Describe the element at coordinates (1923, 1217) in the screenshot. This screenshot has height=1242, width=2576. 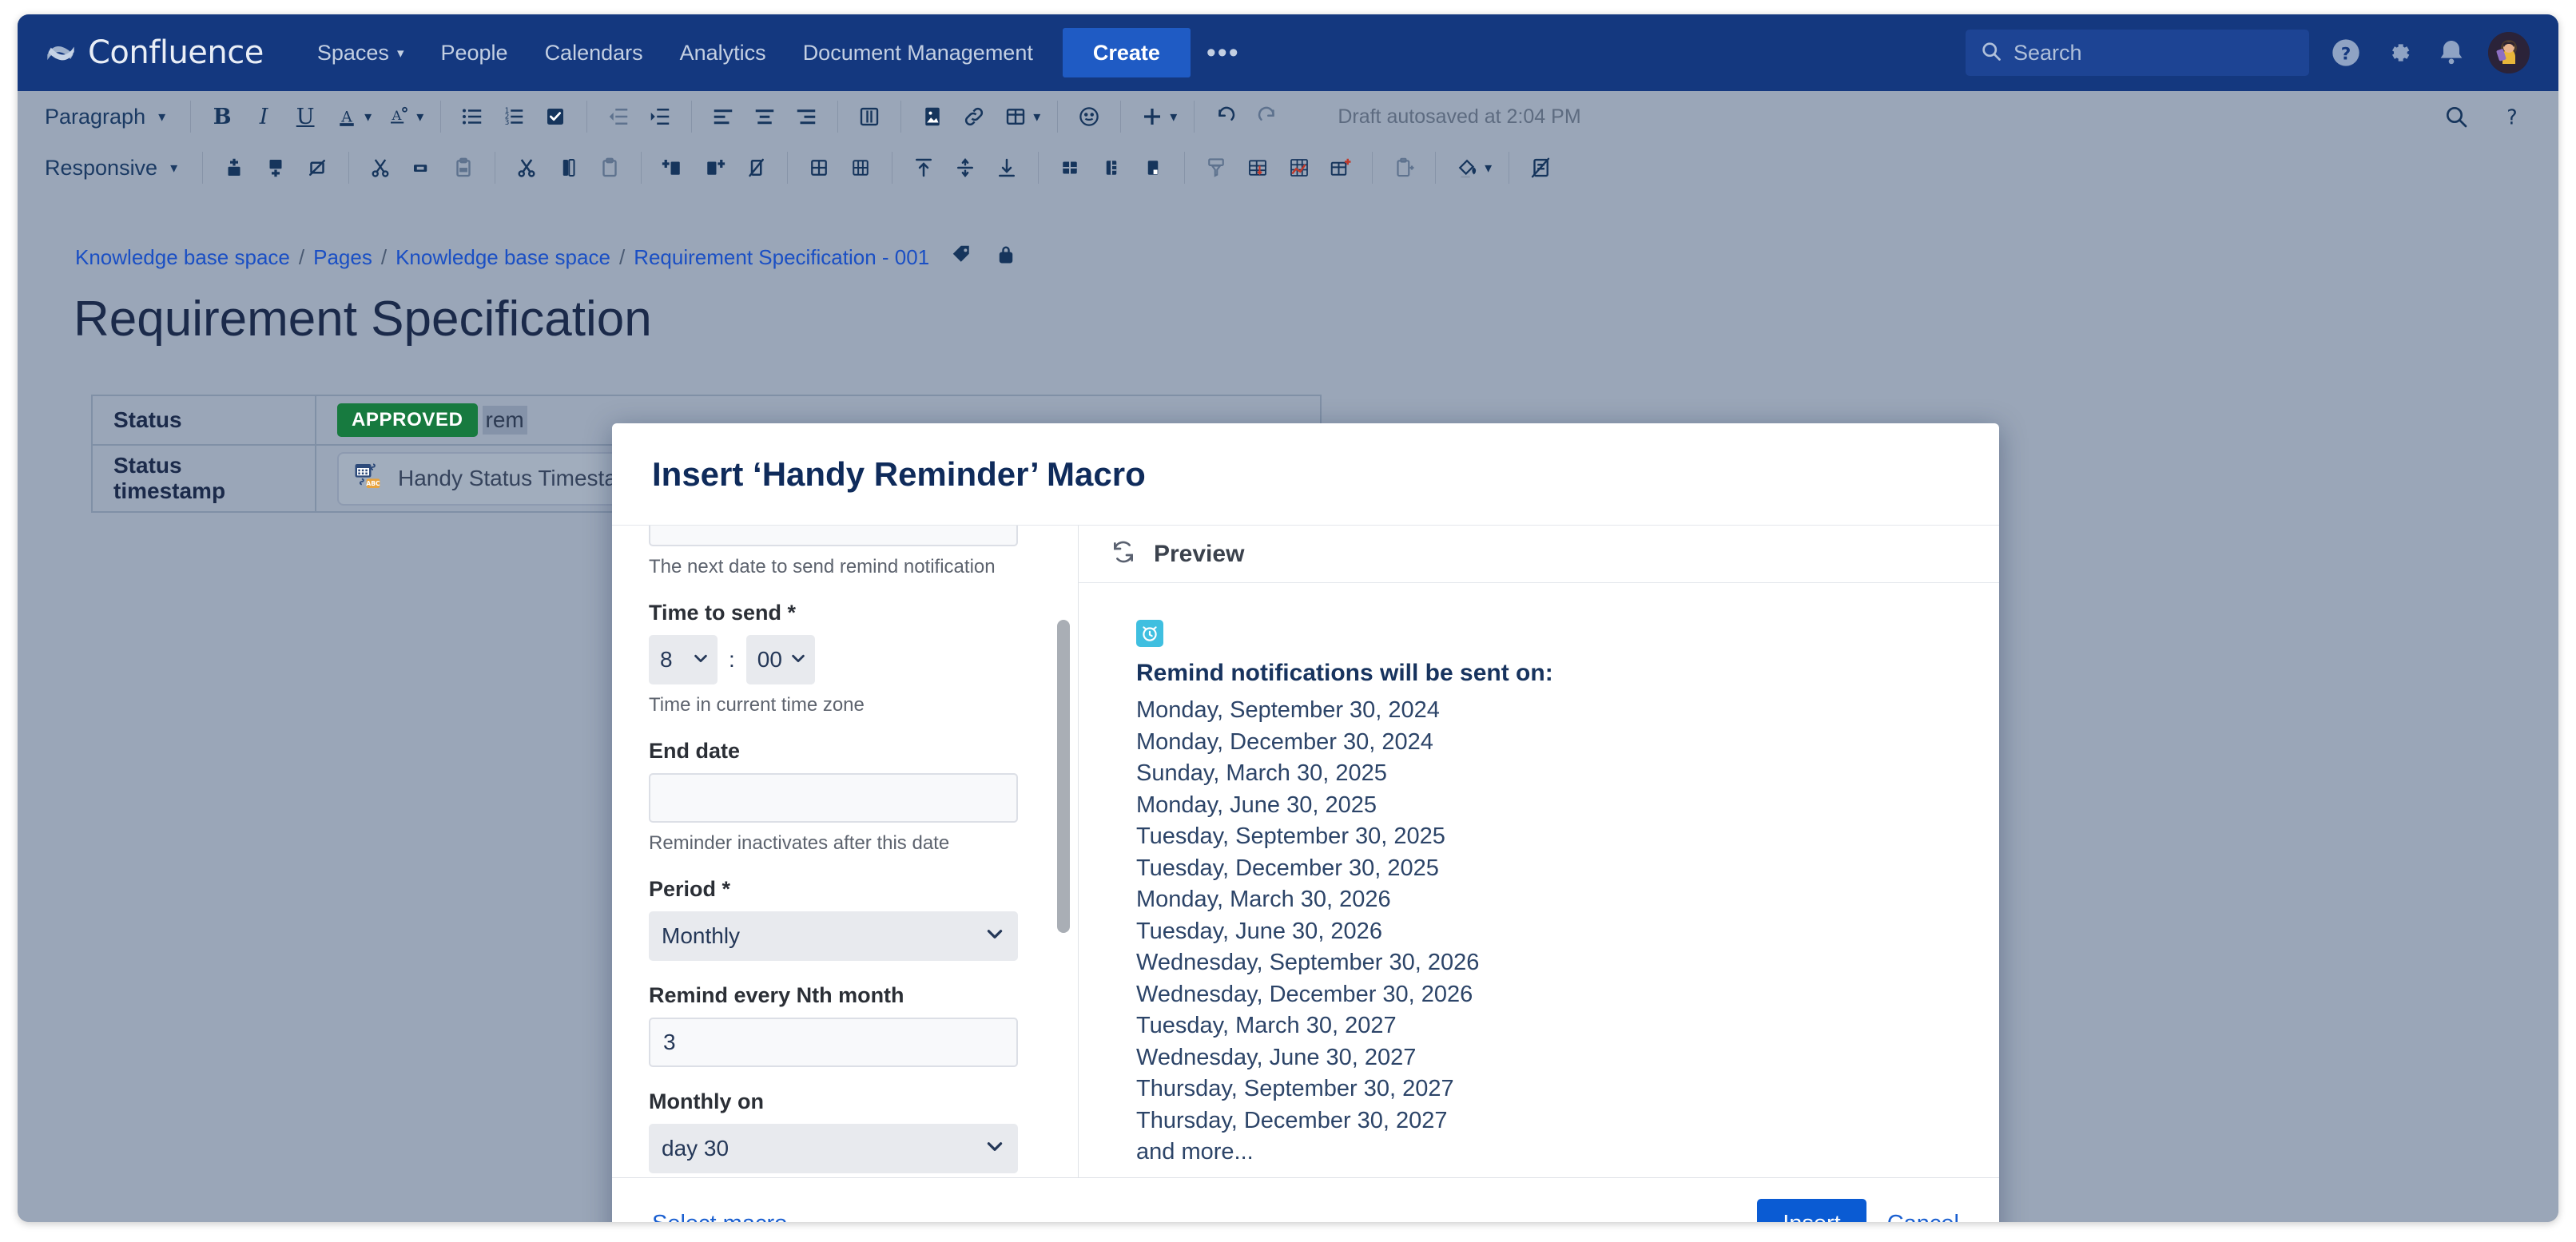
I see `cancel-button: Cancel` at that location.